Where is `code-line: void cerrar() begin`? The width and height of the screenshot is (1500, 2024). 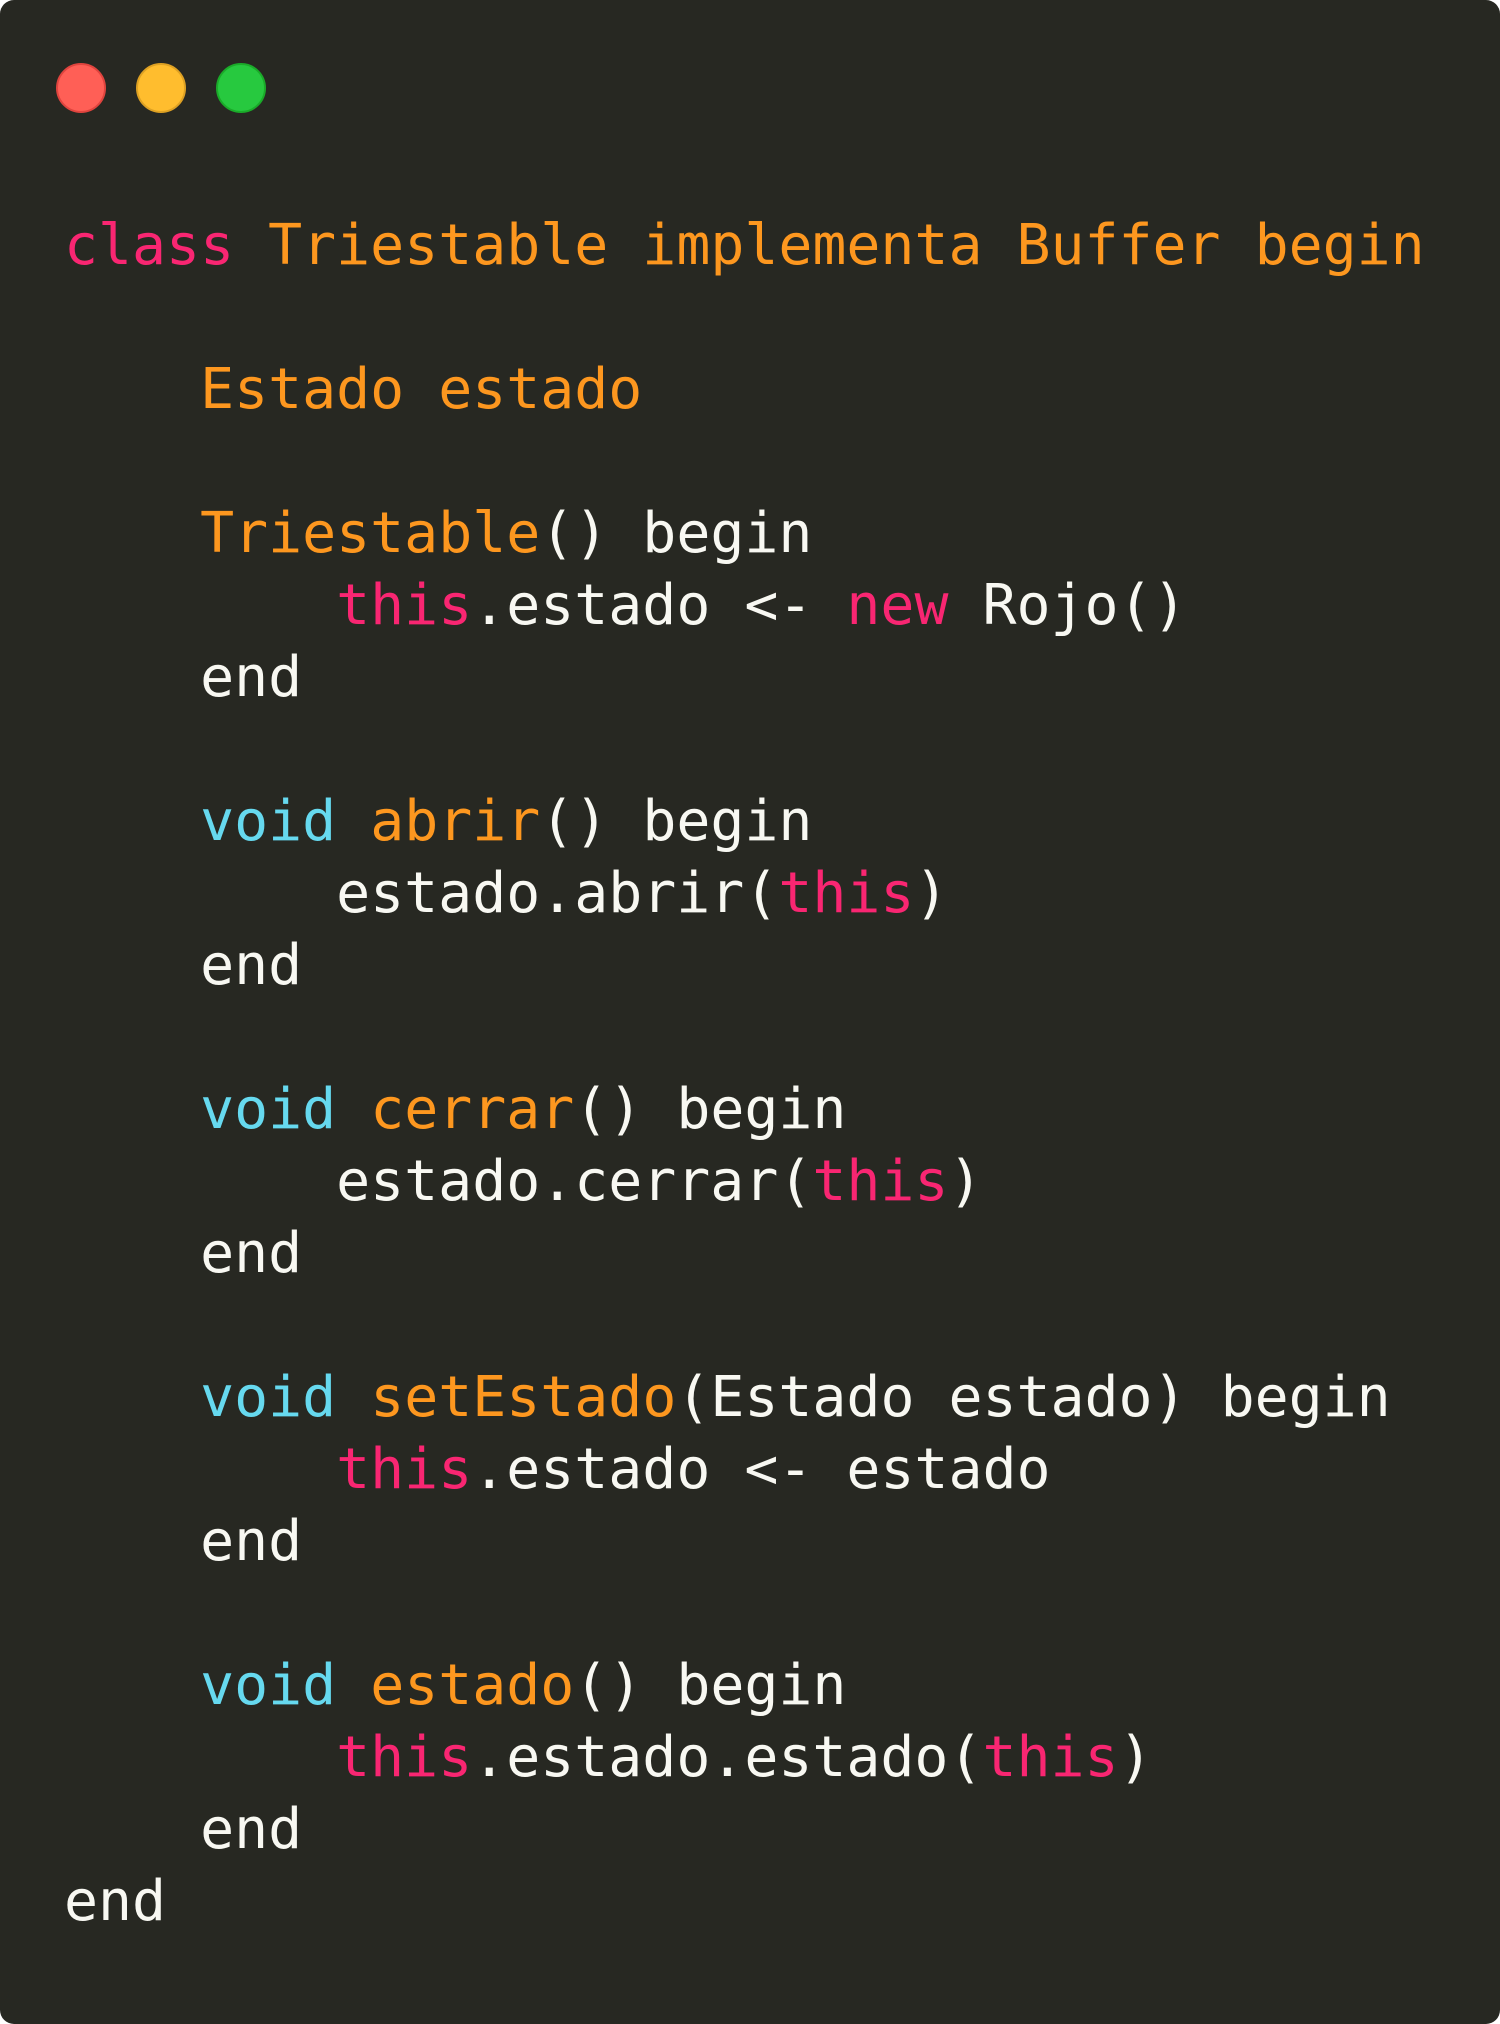
code-line: void cerrar() begin is located at coordinates (744, 1110).